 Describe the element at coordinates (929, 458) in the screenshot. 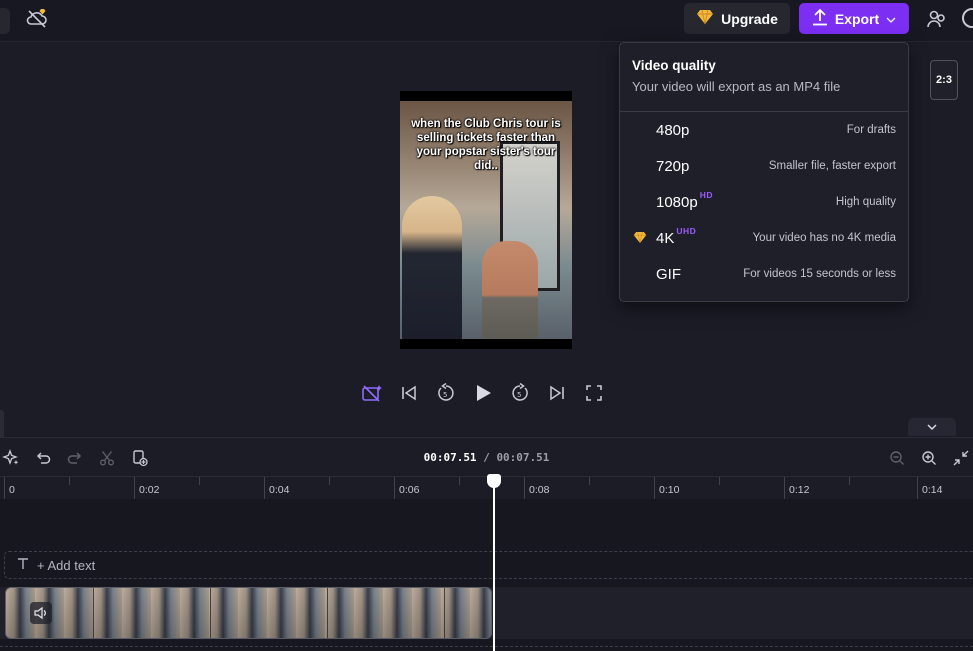

I see `zoom-in-icon` at that location.